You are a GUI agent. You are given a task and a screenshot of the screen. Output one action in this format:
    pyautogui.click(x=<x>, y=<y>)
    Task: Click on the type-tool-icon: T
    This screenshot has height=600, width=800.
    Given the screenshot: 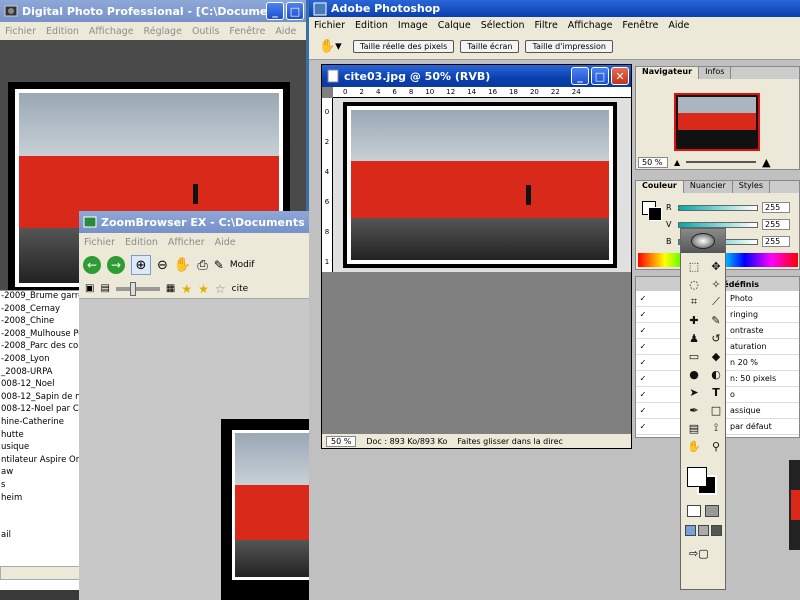 What is the action you would take?
    pyautogui.click(x=716, y=392)
    